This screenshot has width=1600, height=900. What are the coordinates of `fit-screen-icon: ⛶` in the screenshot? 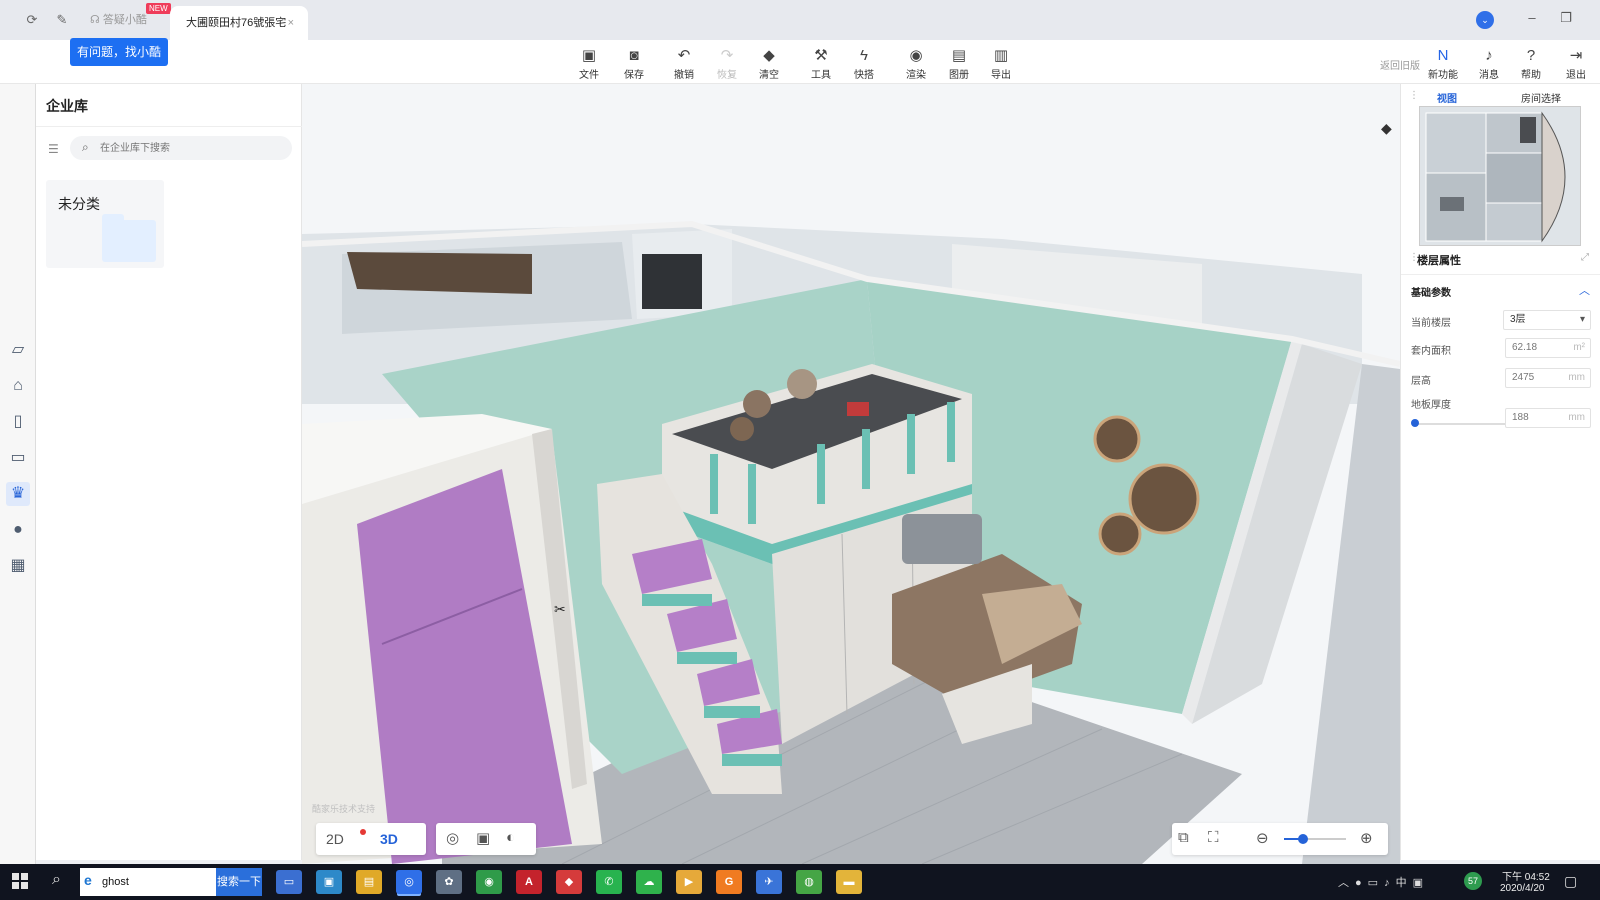 It's located at (1213, 837).